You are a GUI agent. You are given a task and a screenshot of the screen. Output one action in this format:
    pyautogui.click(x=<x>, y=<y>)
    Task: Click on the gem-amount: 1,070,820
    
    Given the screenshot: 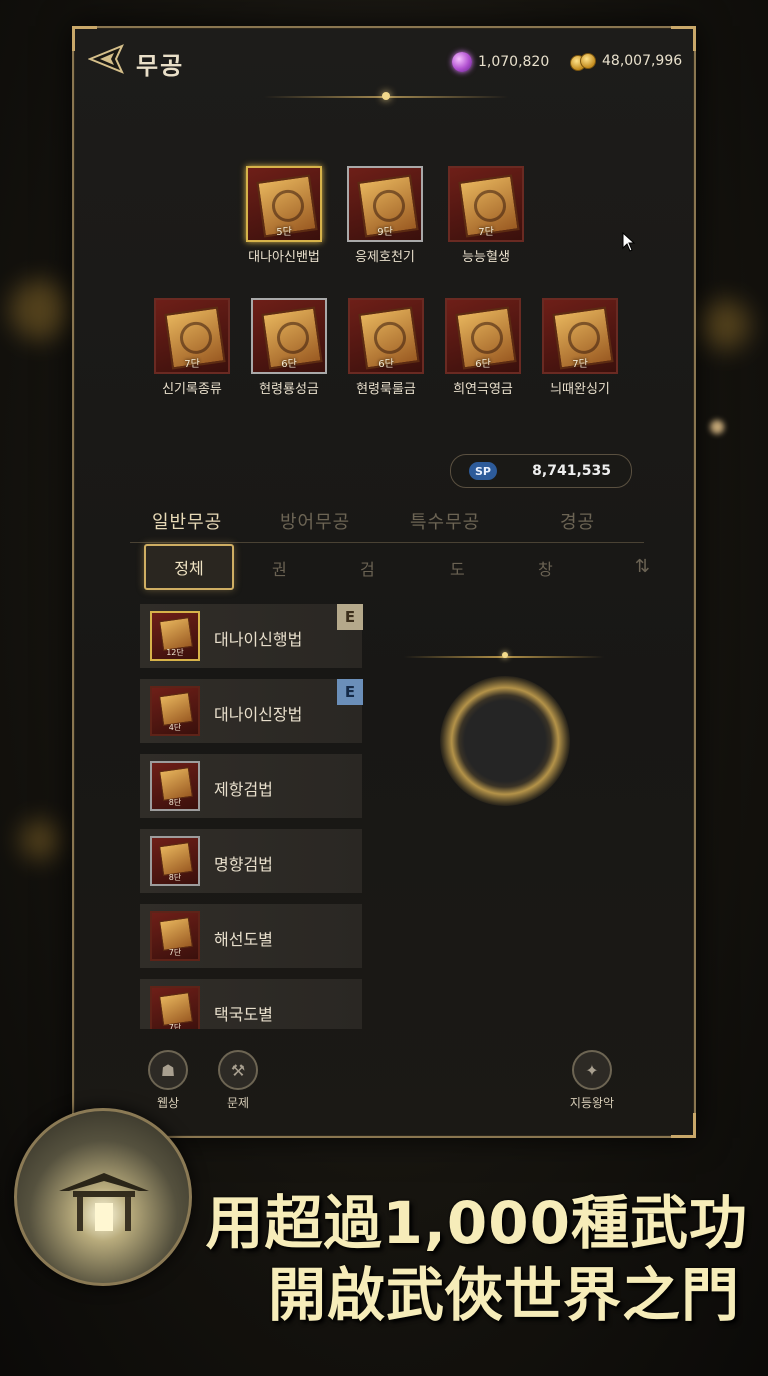 What is the action you would take?
    pyautogui.click(x=514, y=62)
    